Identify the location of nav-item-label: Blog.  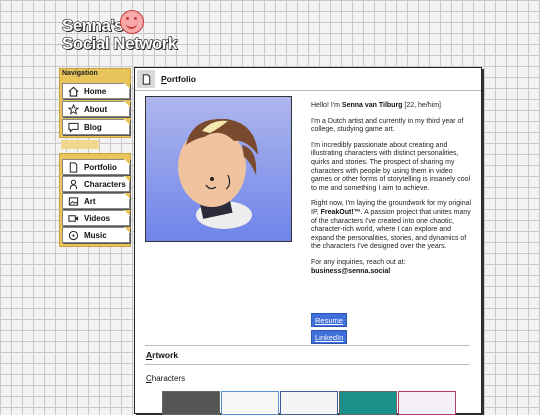
(93, 127).